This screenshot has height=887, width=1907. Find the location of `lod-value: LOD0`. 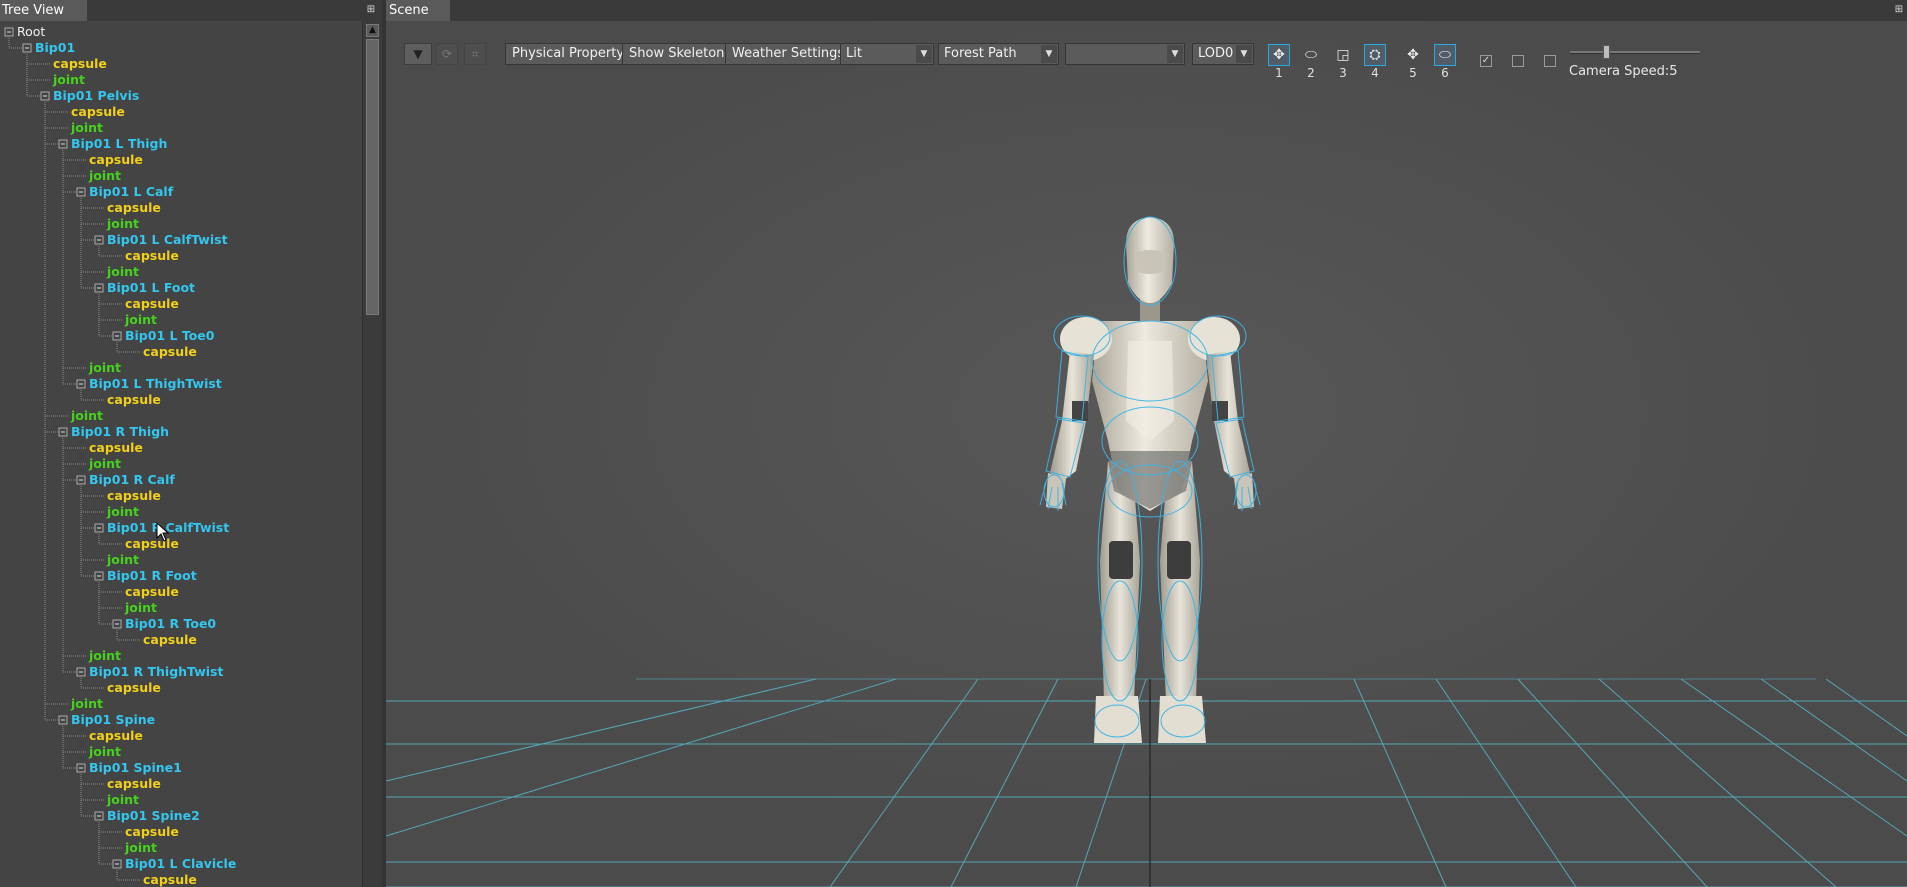

lod-value: LOD0 is located at coordinates (1216, 53).